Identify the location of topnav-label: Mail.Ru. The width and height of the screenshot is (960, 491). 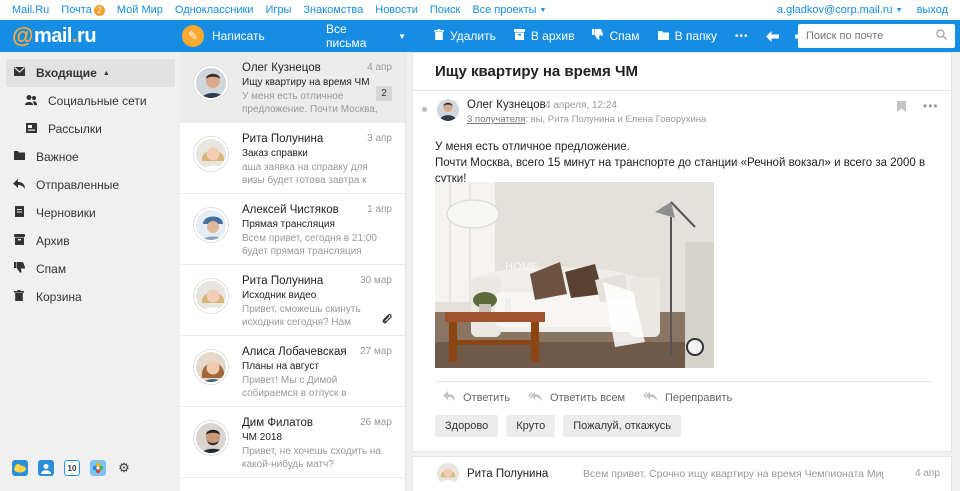
(31, 10).